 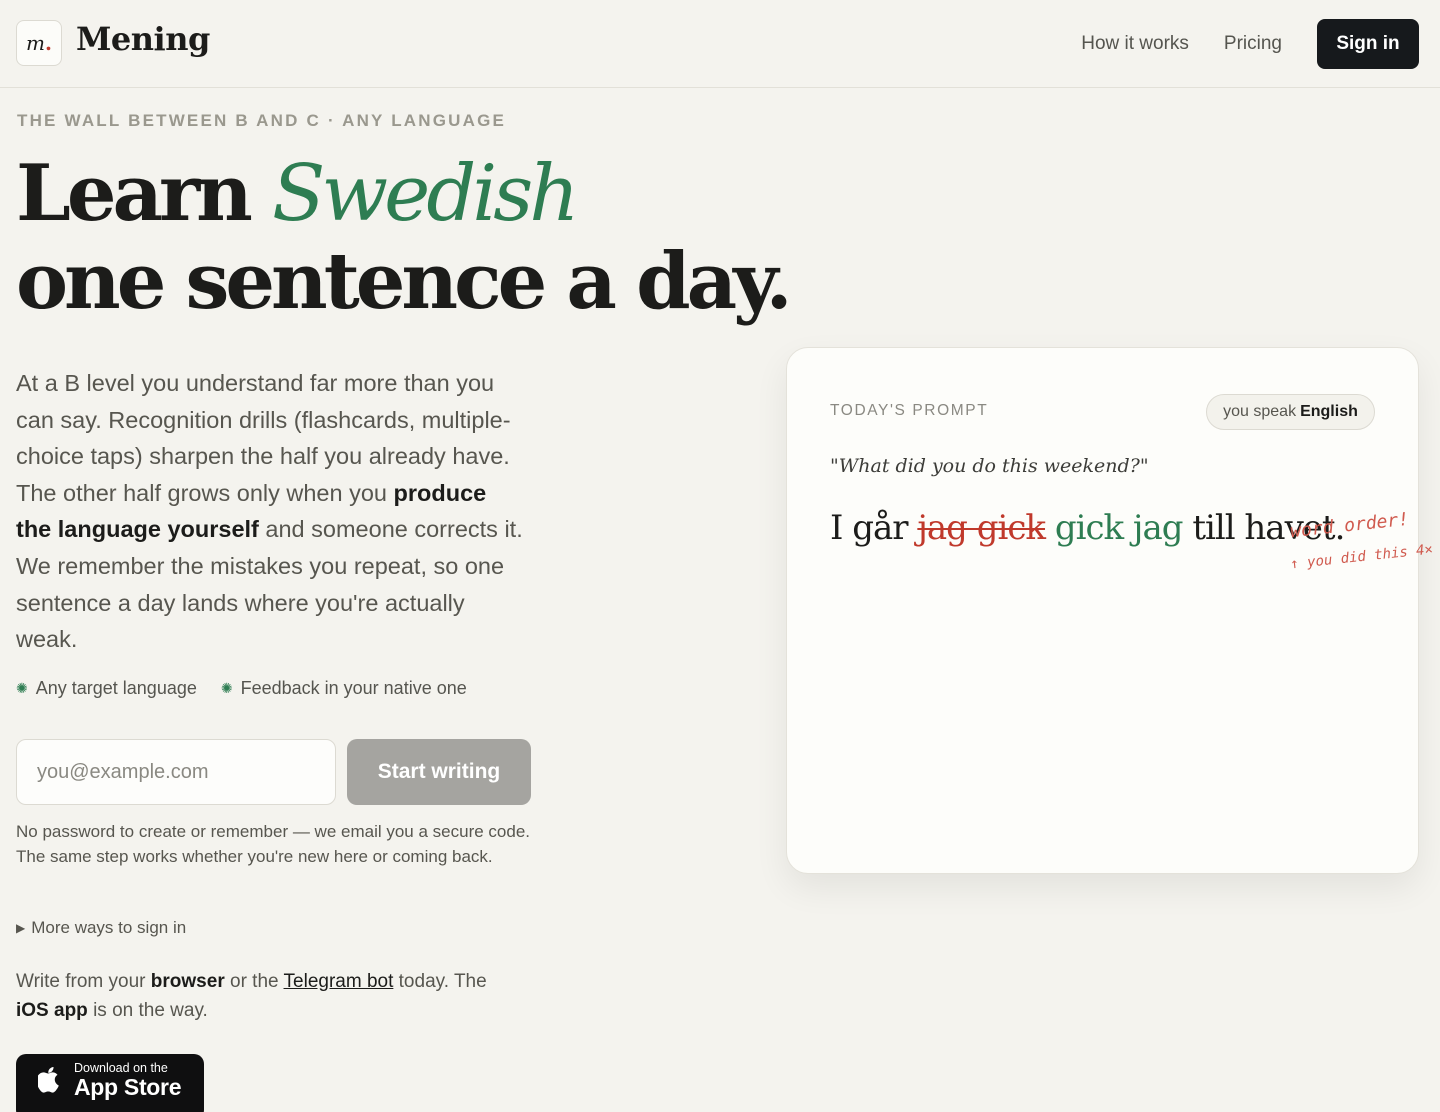 What do you see at coordinates (48, 1080) in the screenshot?
I see `apple-icon` at bounding box center [48, 1080].